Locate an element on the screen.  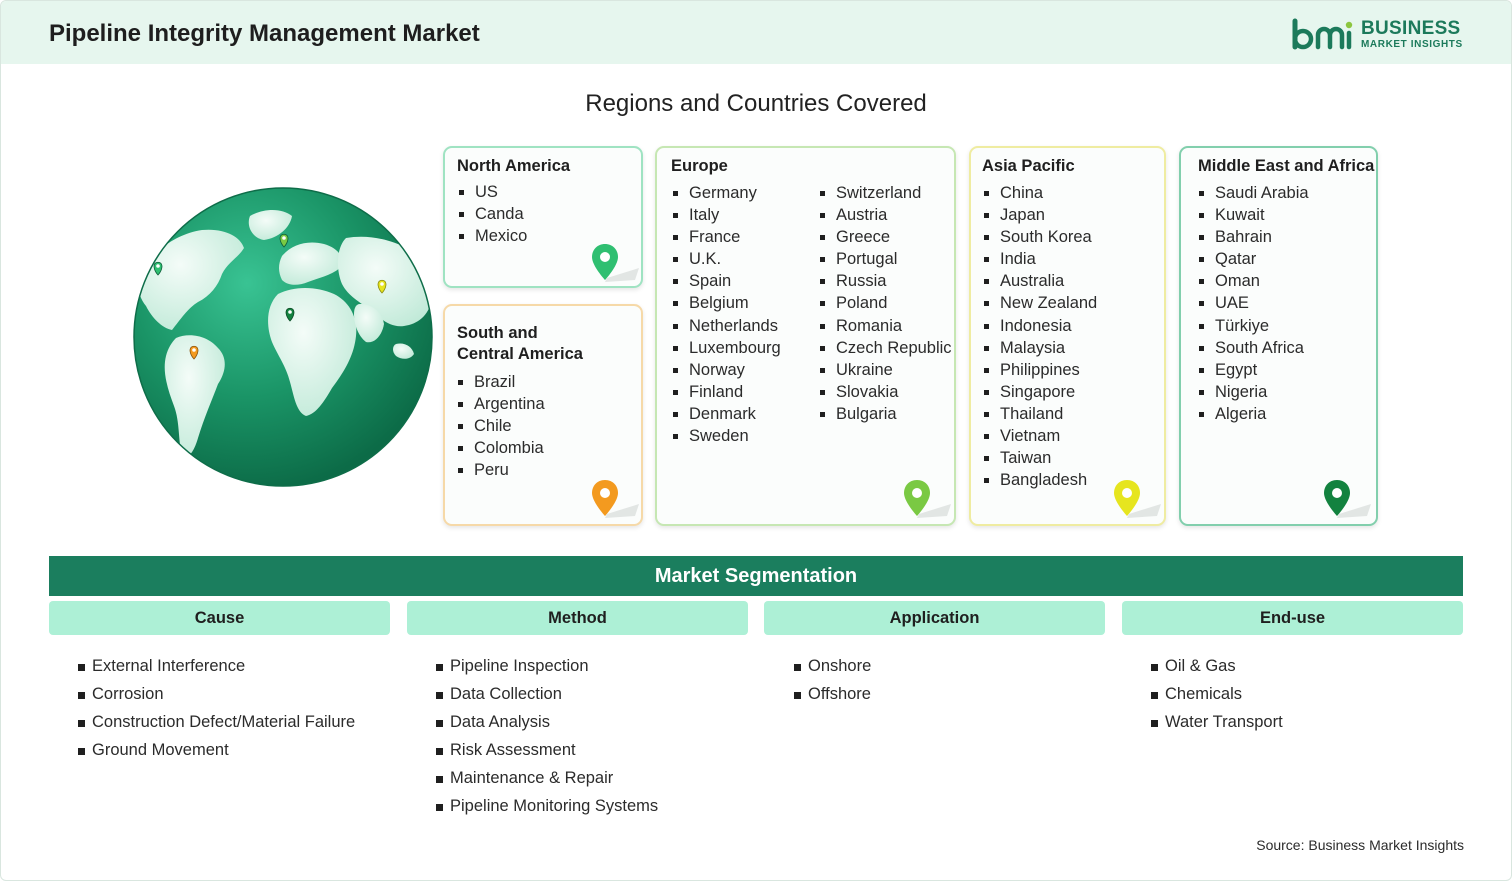
country-item: Philippines is located at coordinates (1040, 370).